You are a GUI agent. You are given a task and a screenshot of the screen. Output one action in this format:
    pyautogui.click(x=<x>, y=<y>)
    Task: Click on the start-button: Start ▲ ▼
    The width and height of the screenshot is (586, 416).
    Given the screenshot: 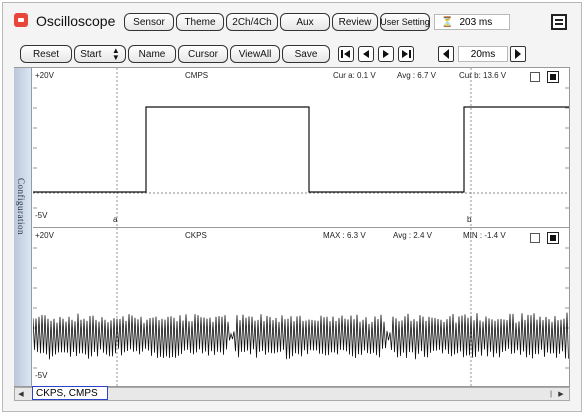 What is the action you would take?
    pyautogui.click(x=100, y=54)
    